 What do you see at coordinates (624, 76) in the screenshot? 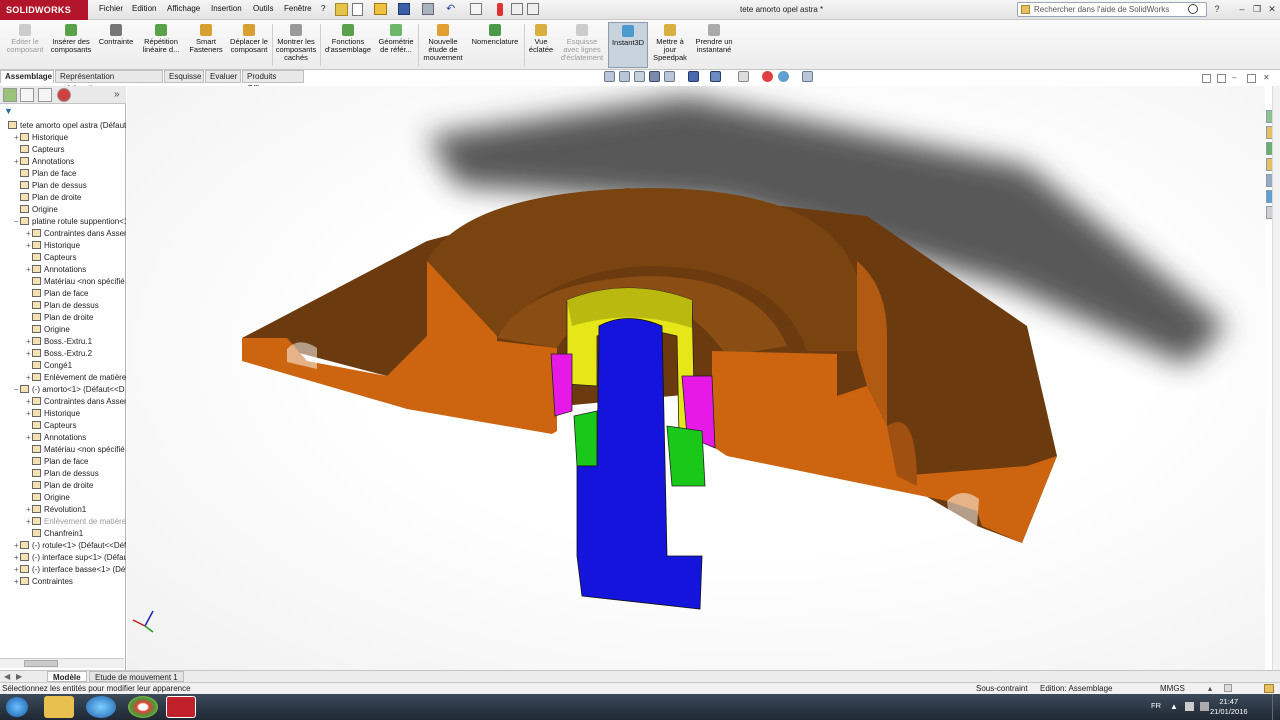
I see `zoom-to-area-icon` at bounding box center [624, 76].